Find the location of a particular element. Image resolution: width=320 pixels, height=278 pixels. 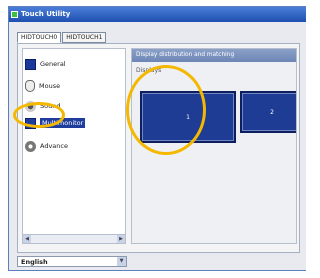

sidebar-item-advance: Advance is located at coordinates (46, 146).